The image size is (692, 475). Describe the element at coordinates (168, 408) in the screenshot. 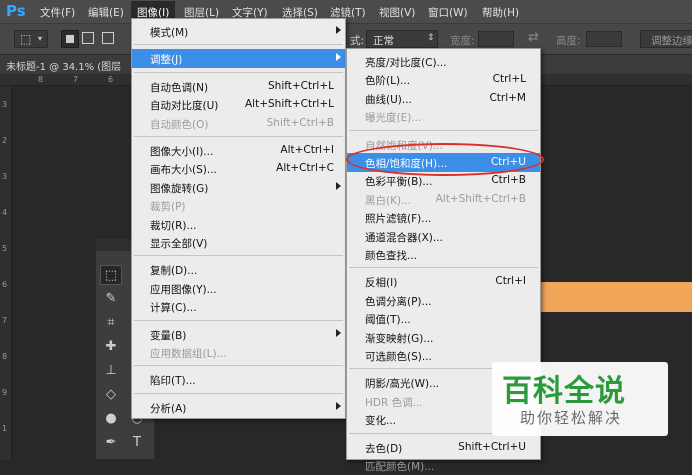

I see `menu-item-label: 分析(A)` at that location.